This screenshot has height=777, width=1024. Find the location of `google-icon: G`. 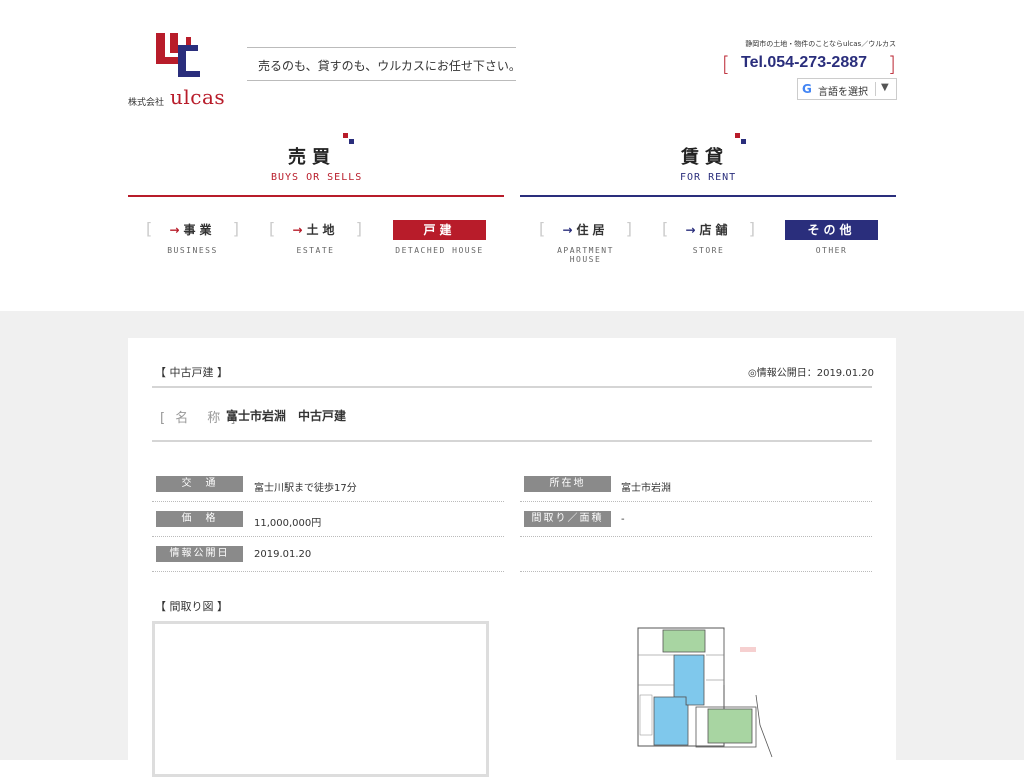

google-icon: G is located at coordinates (807, 89).